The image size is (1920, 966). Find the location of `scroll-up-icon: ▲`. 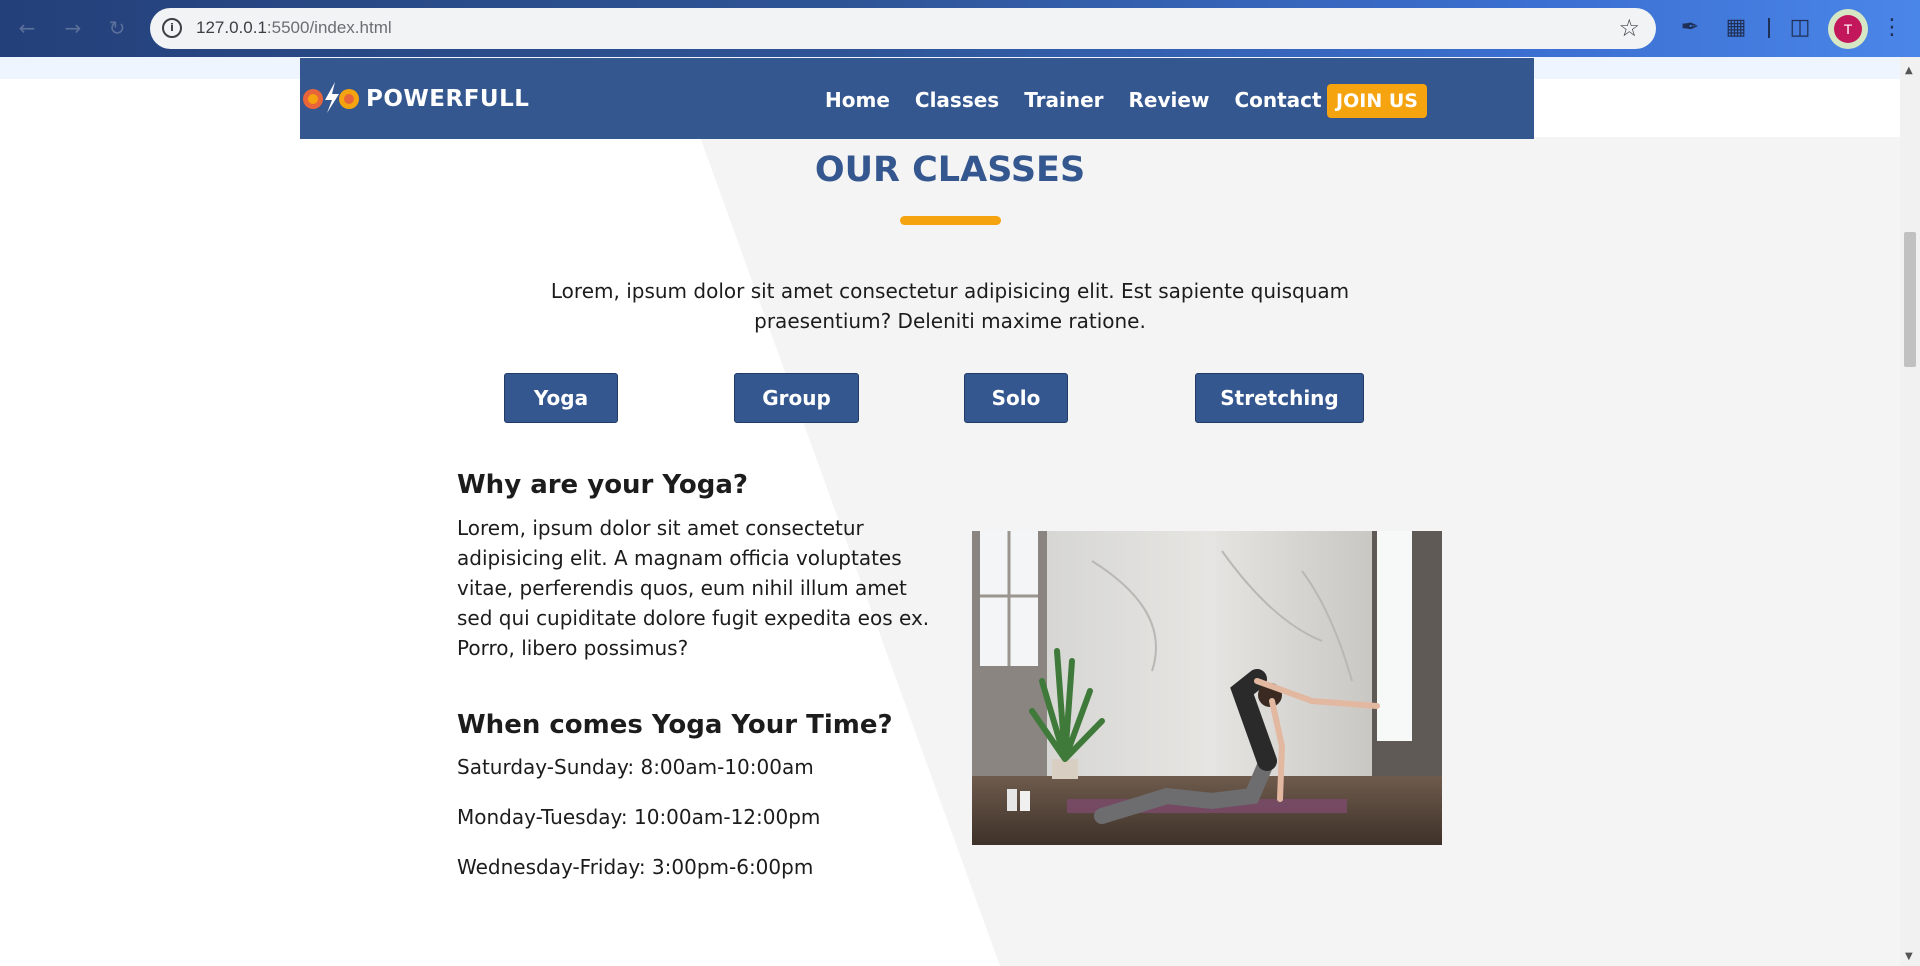

scroll-up-icon: ▲ is located at coordinates (1909, 70).